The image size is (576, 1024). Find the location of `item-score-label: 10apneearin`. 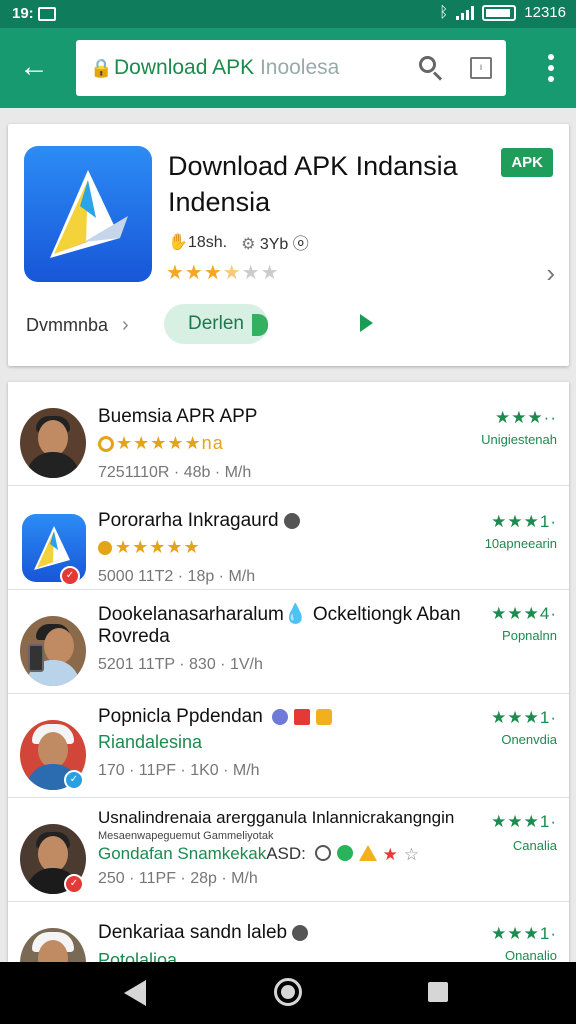

item-score-label: 10apneearin is located at coordinates (520, 543).